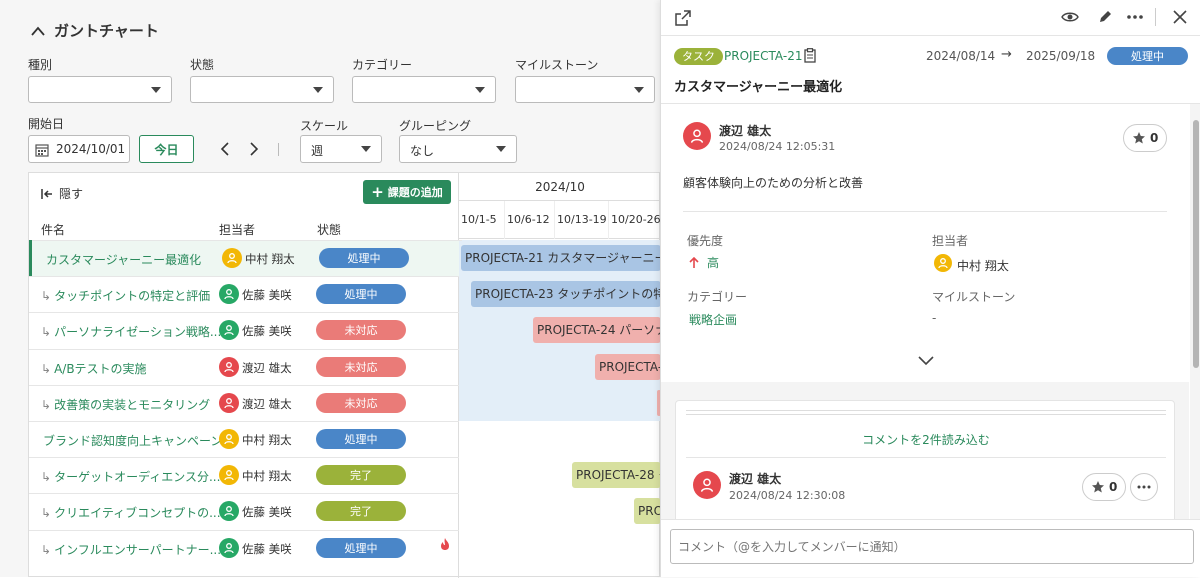 The height and width of the screenshot is (578, 1200). Describe the element at coordinates (132, 296) in the screenshot. I see `issue-name-text: タッチポイントの特定と評価` at that location.